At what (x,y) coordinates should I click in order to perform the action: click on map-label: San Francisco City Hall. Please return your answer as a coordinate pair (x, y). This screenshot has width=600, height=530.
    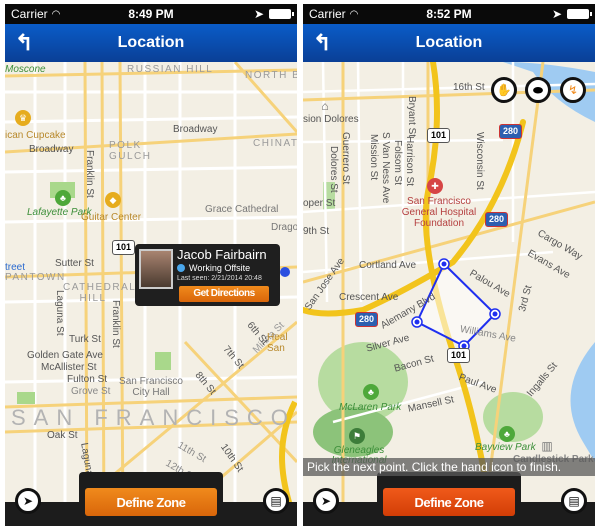
    Looking at the image, I should click on (151, 387).